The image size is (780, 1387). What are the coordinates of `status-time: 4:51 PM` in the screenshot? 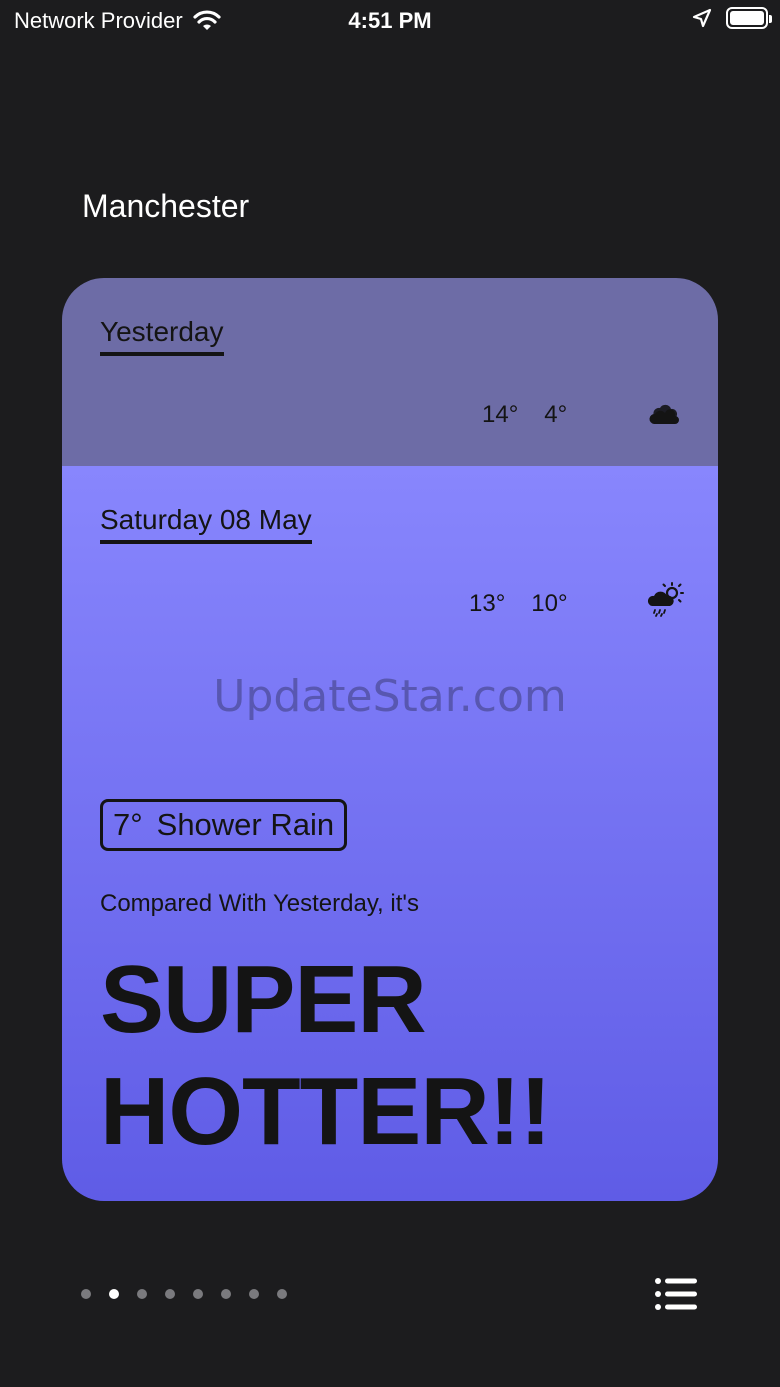 It's located at (390, 20).